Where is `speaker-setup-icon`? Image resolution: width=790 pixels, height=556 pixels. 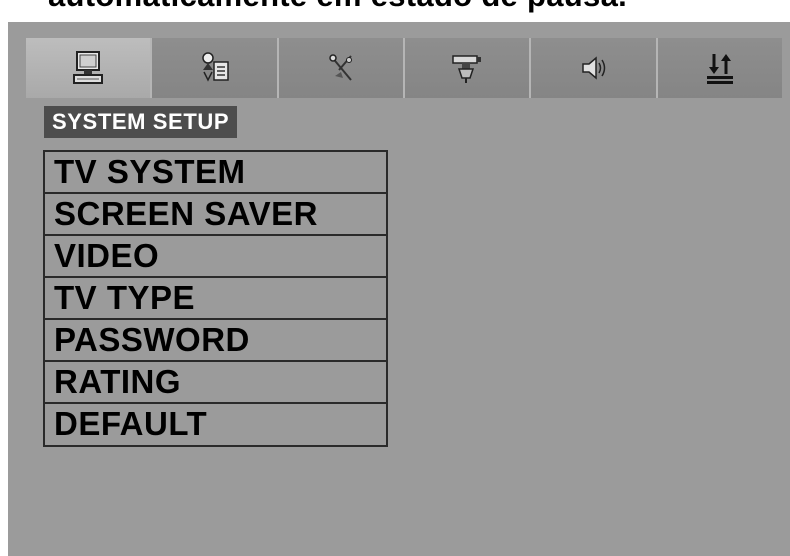 speaker-setup-icon is located at coordinates (467, 68).